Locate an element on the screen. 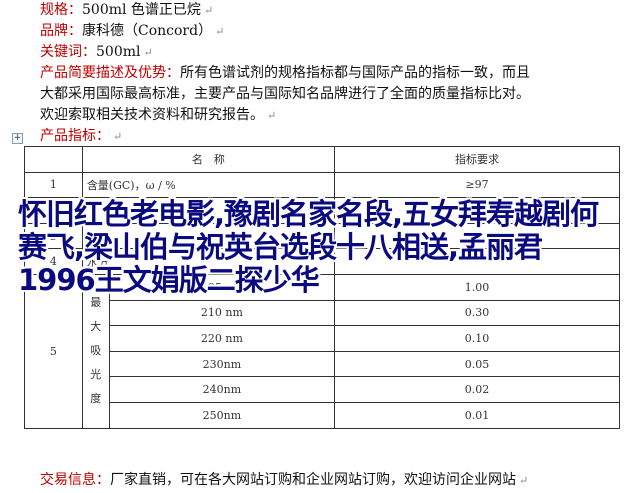  table-row: 220 nm 0.10 is located at coordinates (322, 338).